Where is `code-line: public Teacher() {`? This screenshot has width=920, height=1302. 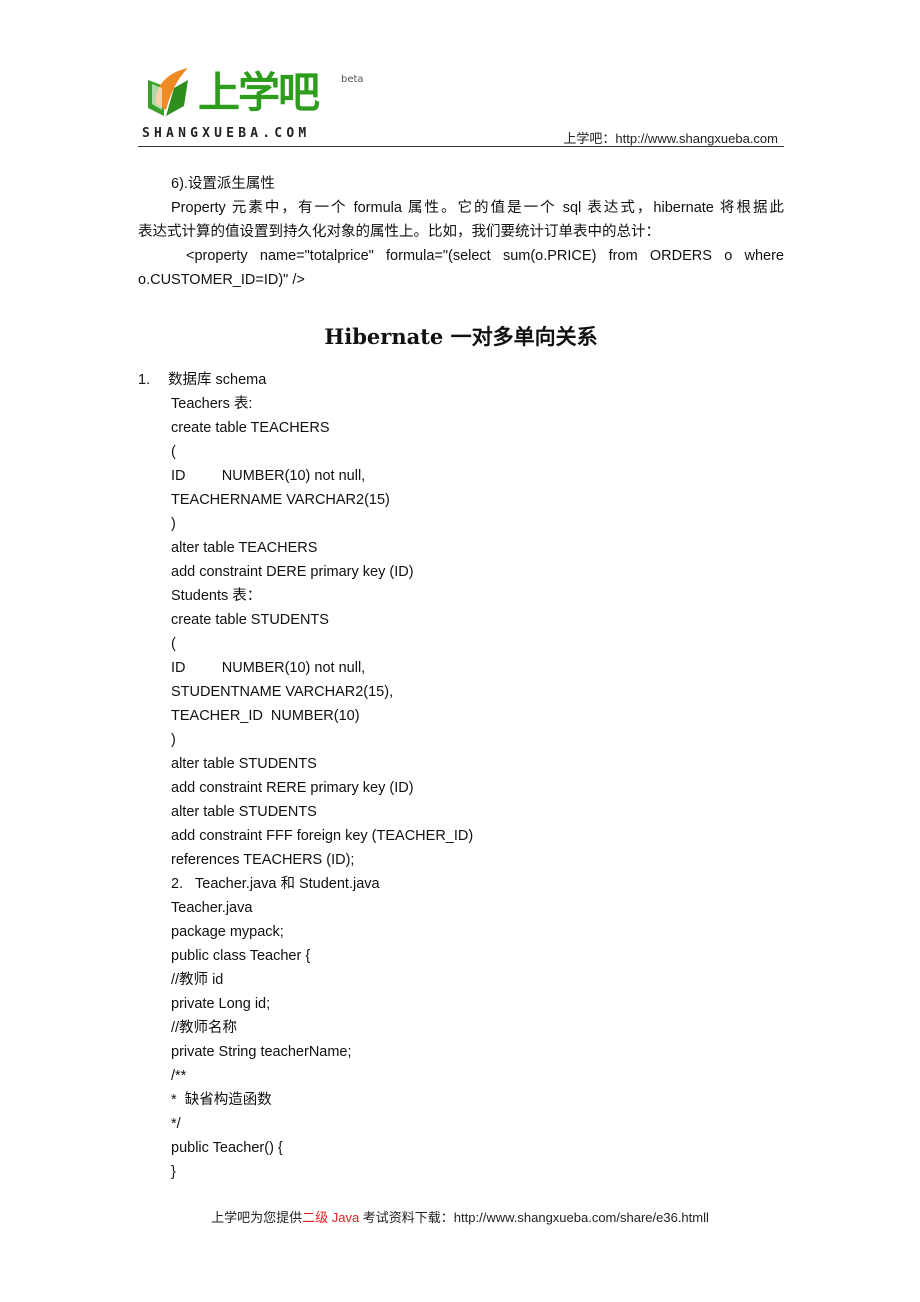 code-line: public Teacher() { is located at coordinates (227, 1148).